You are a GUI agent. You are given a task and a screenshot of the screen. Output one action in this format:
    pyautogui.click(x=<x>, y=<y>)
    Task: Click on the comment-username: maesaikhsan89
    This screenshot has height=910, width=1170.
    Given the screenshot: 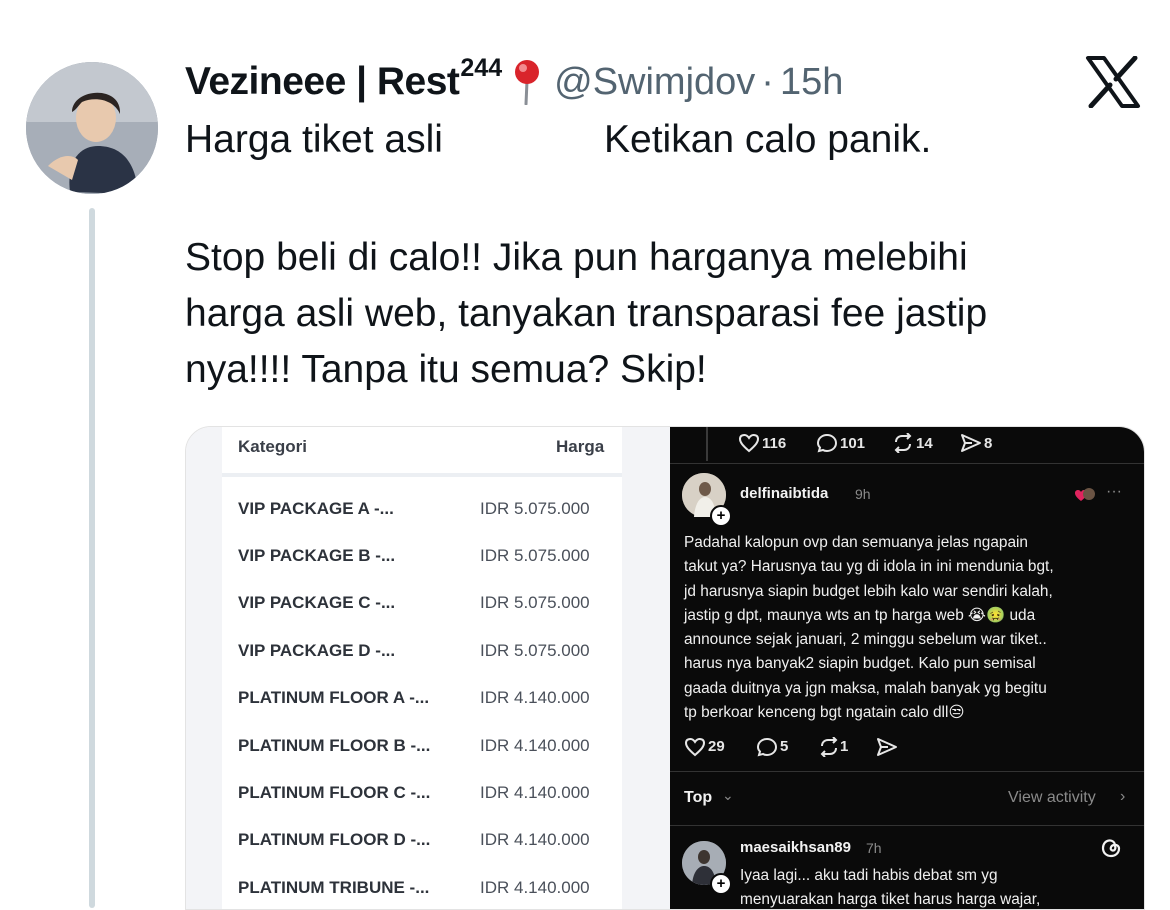 What is the action you would take?
    pyautogui.click(x=795, y=847)
    